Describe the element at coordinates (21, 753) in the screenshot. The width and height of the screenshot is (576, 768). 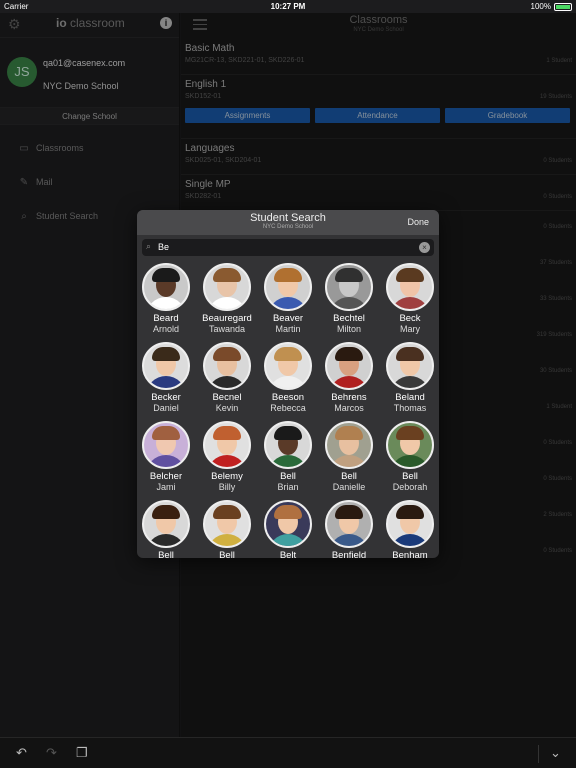
I see `undo-icon: ↶` at that location.